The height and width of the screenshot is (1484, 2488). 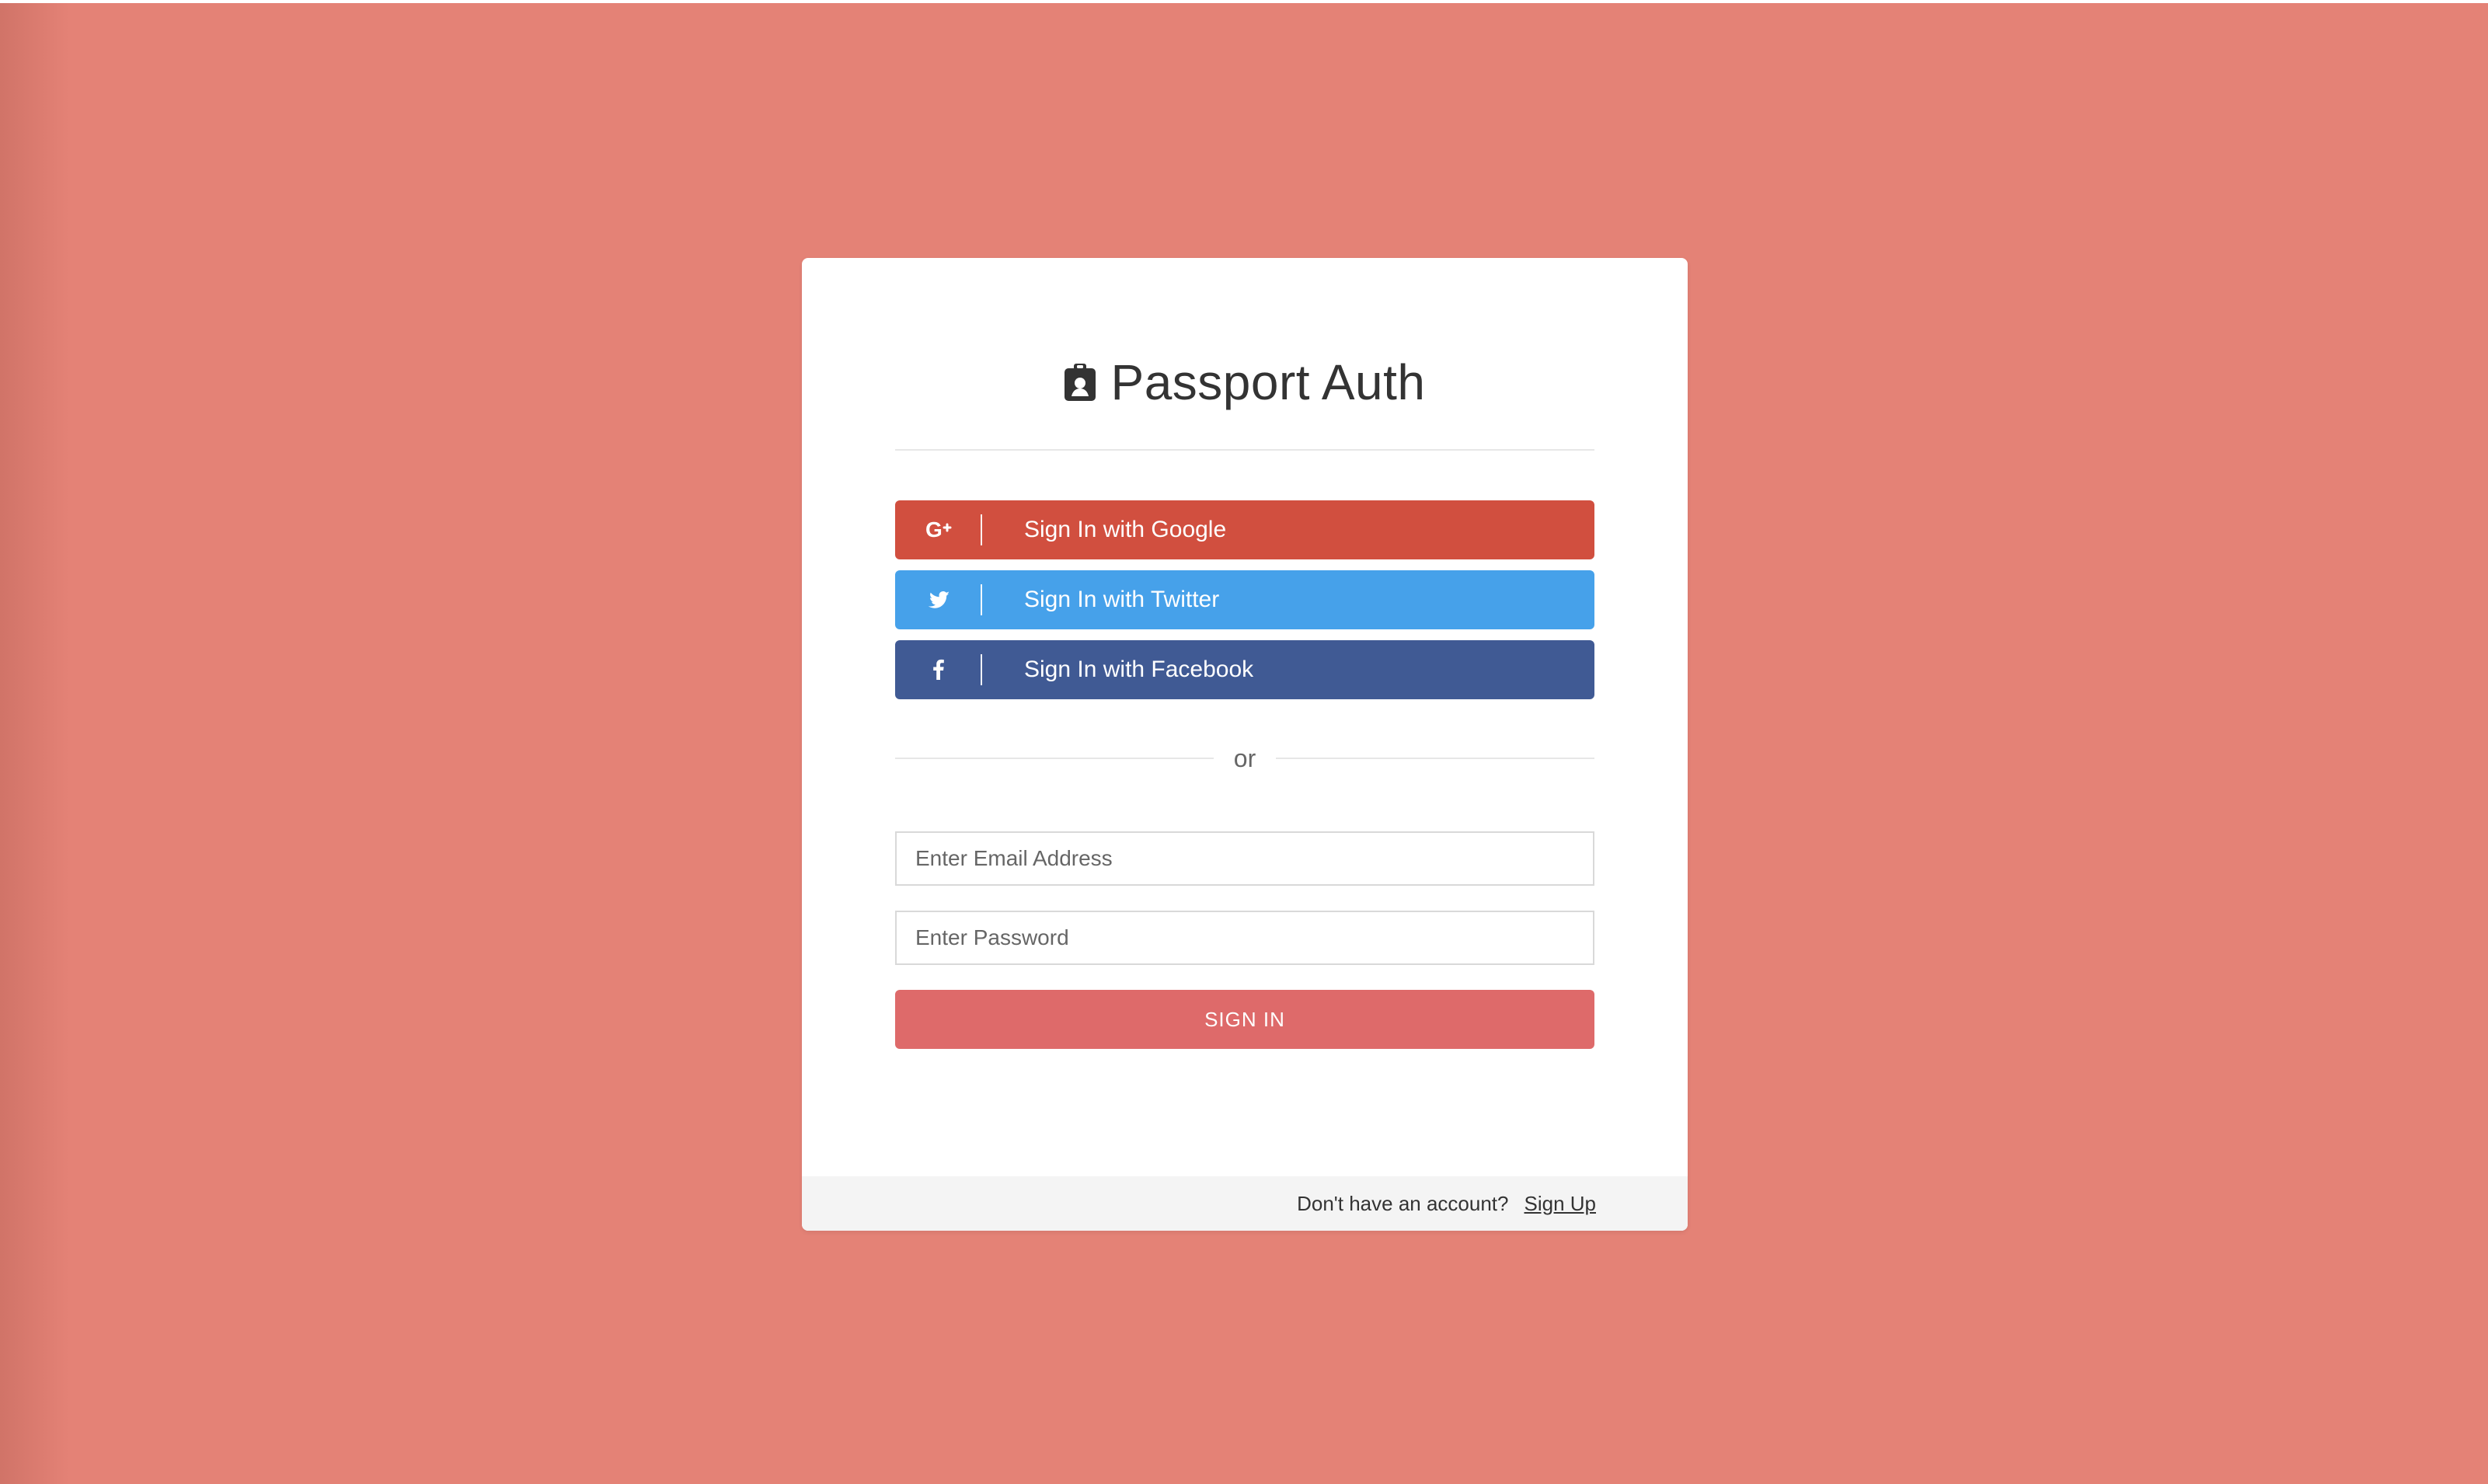 I want to click on facebook-signin-button: Sign In with Facebook, so click(x=1244, y=669).